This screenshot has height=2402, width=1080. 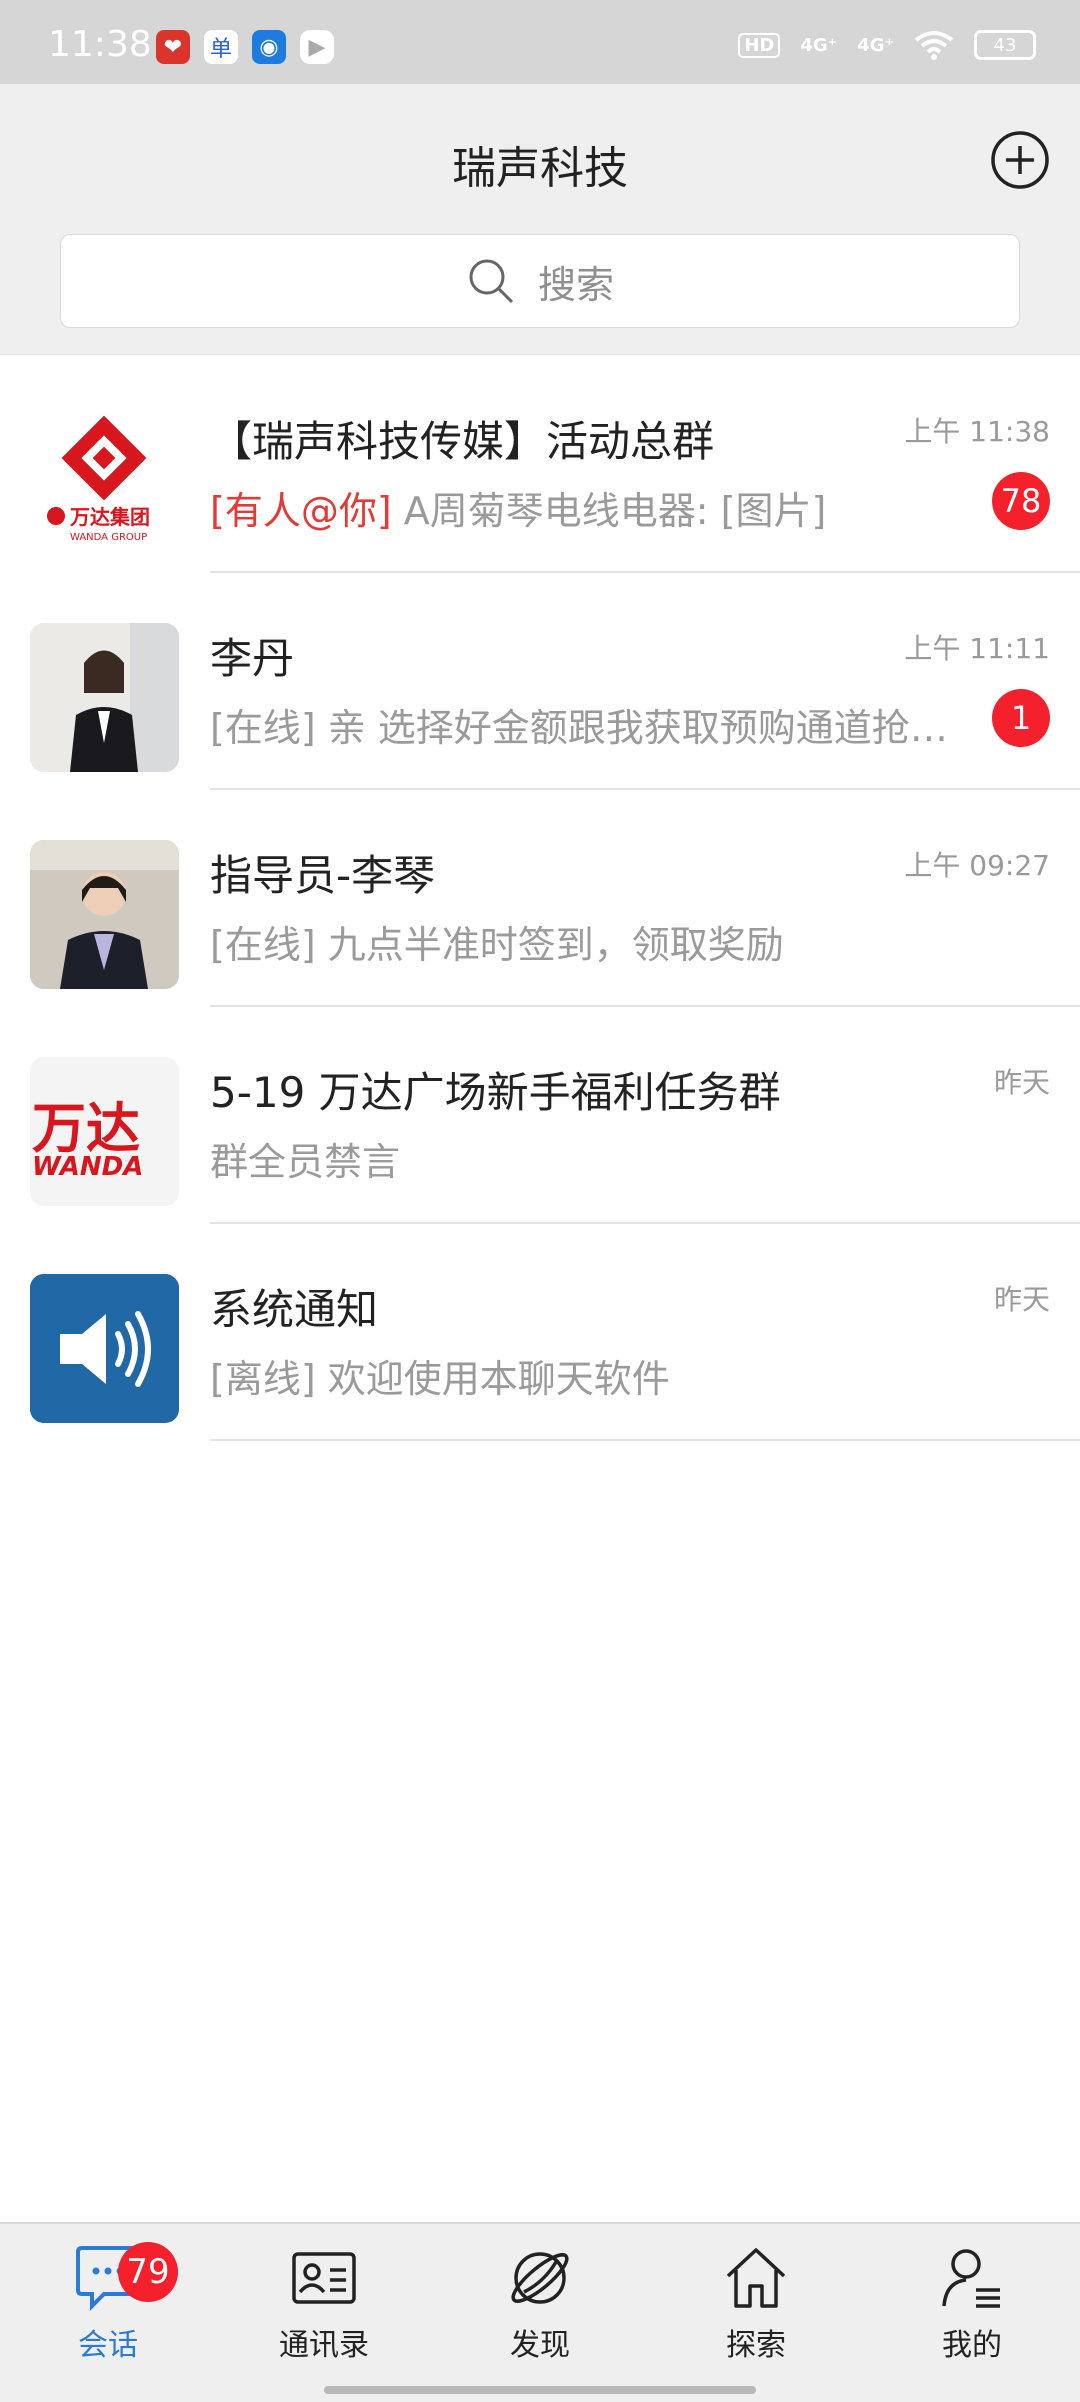 I want to click on chat-item: 系统通知 昨天 [离线] 欢迎使用本聊天软件, so click(x=540, y=1332).